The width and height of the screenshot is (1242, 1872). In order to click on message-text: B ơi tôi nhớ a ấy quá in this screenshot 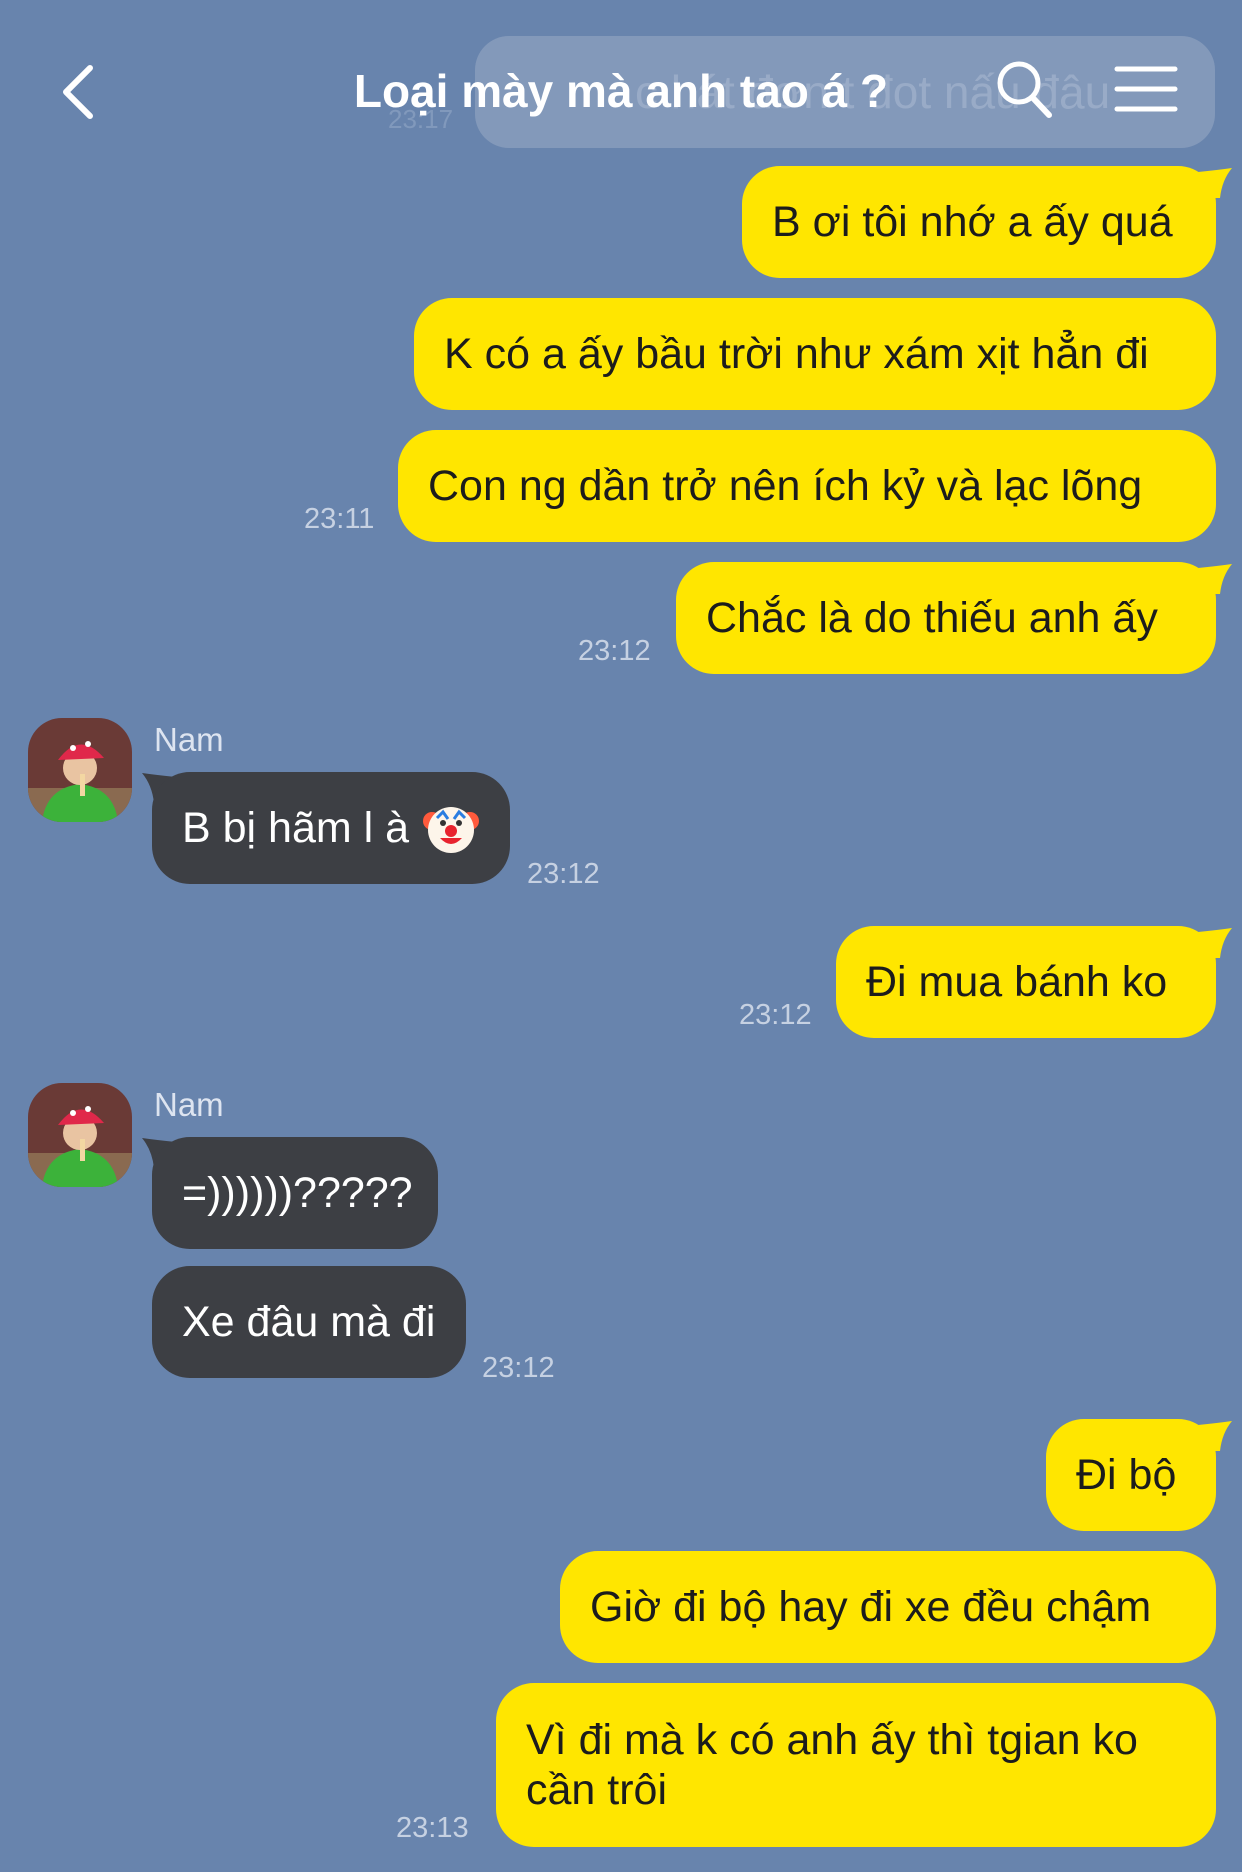, I will do `click(972, 222)`.